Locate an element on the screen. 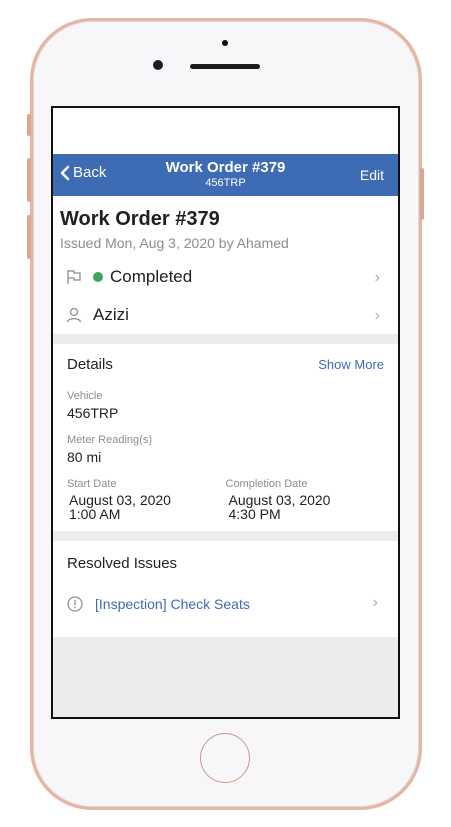  status-badge: Completed is located at coordinates (142, 277).